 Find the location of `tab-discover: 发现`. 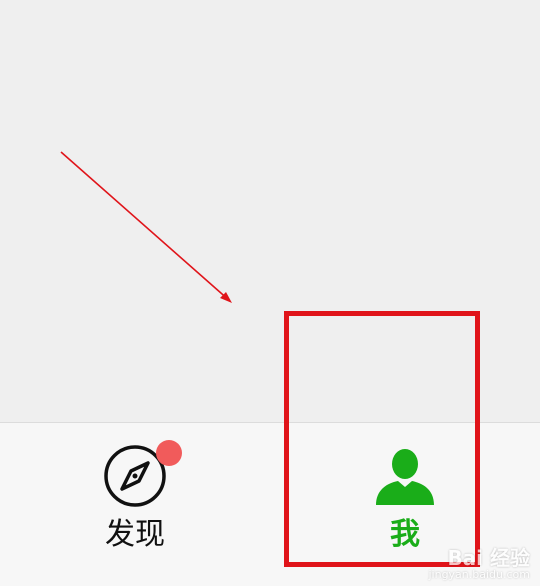

tab-discover: 发现 is located at coordinates (135, 504).